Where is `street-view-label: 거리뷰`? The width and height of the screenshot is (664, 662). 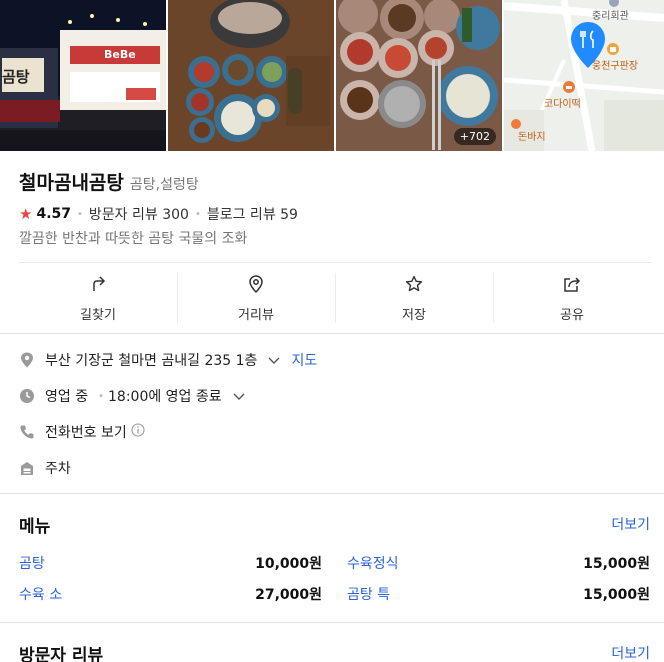 street-view-label: 거리뷰 is located at coordinates (256, 315).